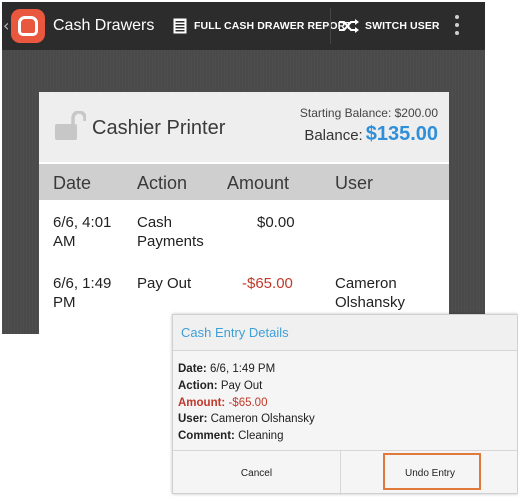  Describe the element at coordinates (349, 26) in the screenshot. I see `shuffle-icon` at that location.